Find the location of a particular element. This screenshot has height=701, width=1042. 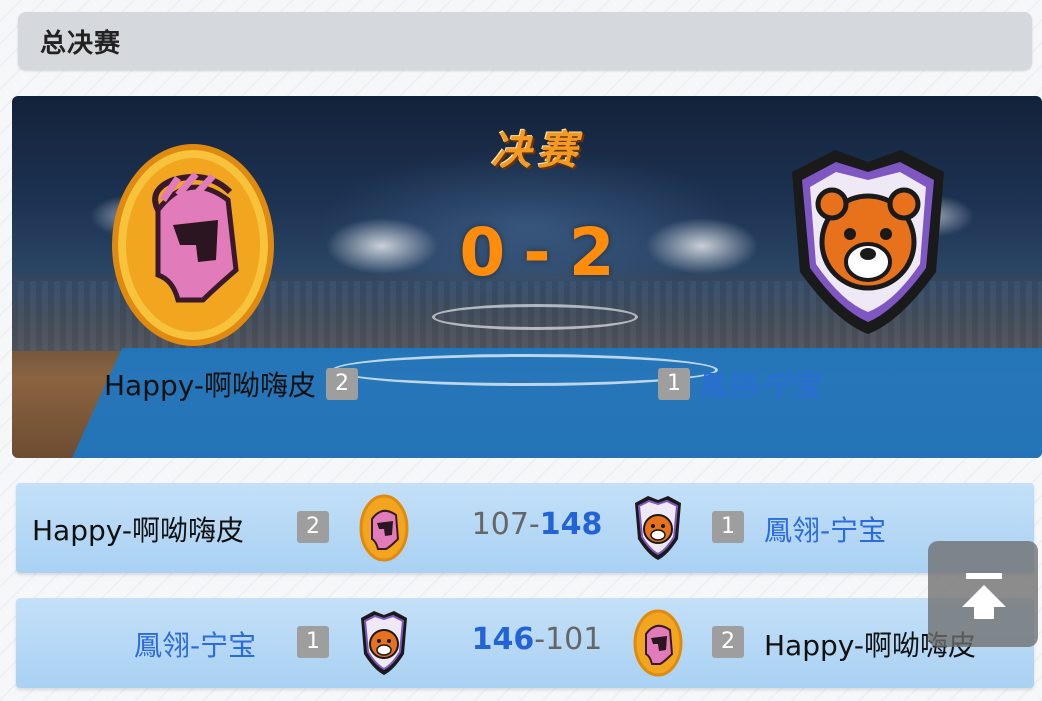

home-team-seed-badge: 2 is located at coordinates (341, 384).